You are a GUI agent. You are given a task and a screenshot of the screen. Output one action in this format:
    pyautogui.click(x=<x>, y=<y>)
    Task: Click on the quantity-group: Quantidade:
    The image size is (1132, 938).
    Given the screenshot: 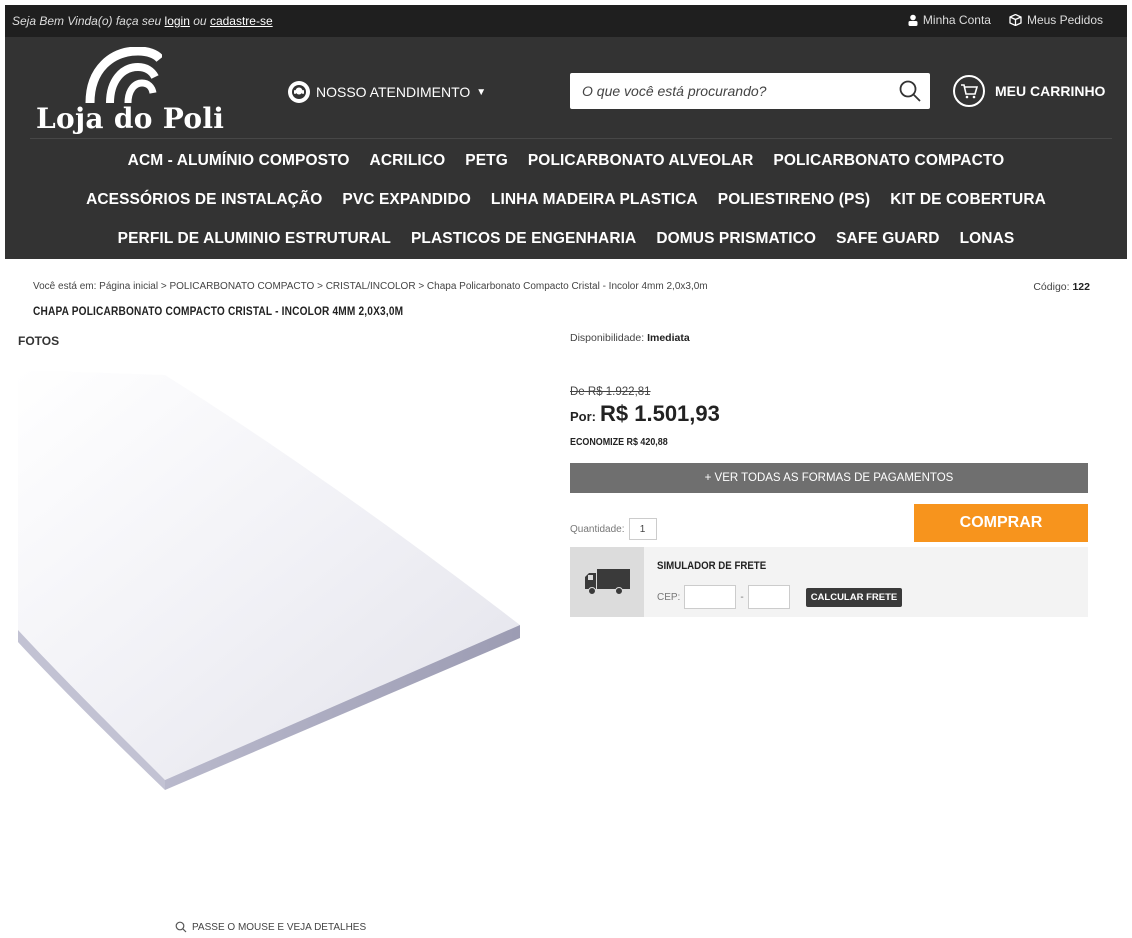 What is the action you would take?
    pyautogui.click(x=613, y=529)
    